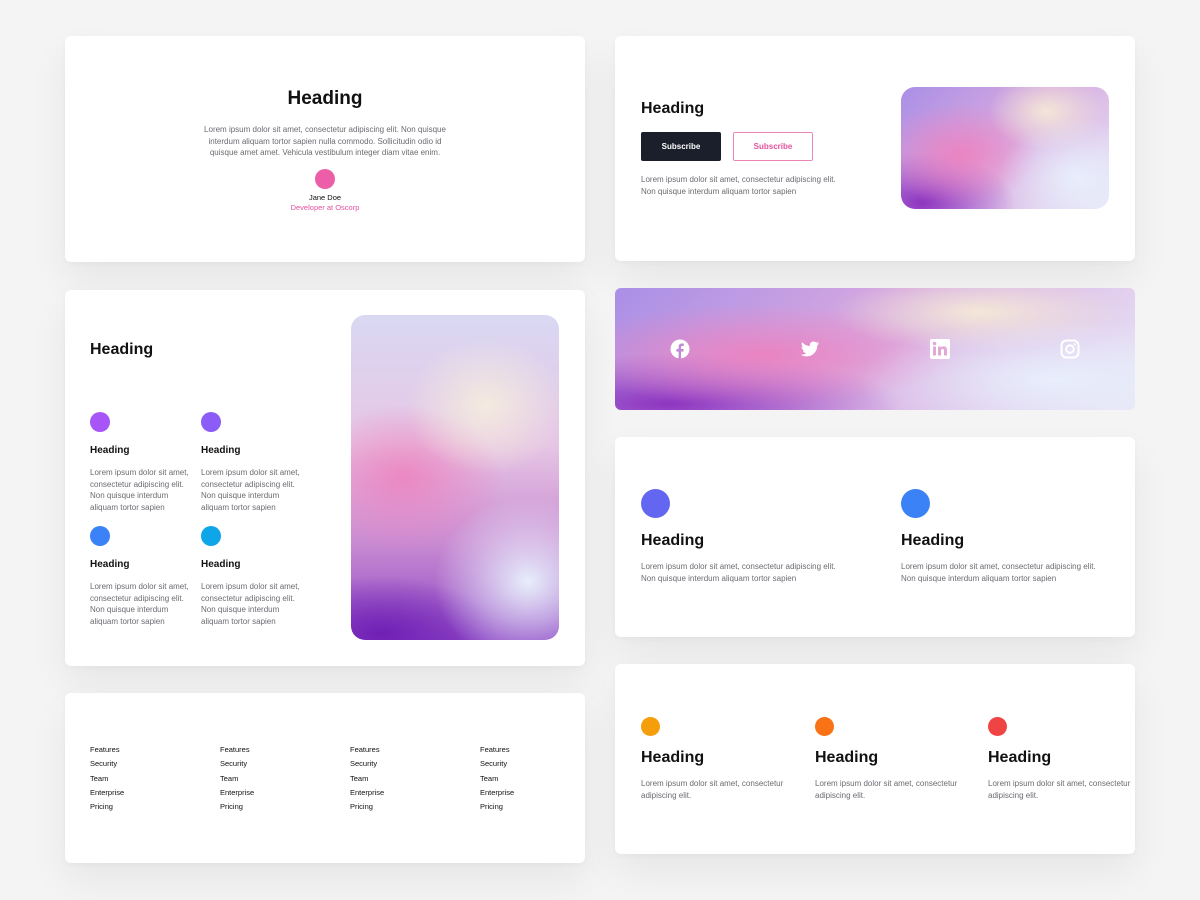  Describe the element at coordinates (122, 349) in the screenshot. I see `feature-grid-heading: Heading` at that location.